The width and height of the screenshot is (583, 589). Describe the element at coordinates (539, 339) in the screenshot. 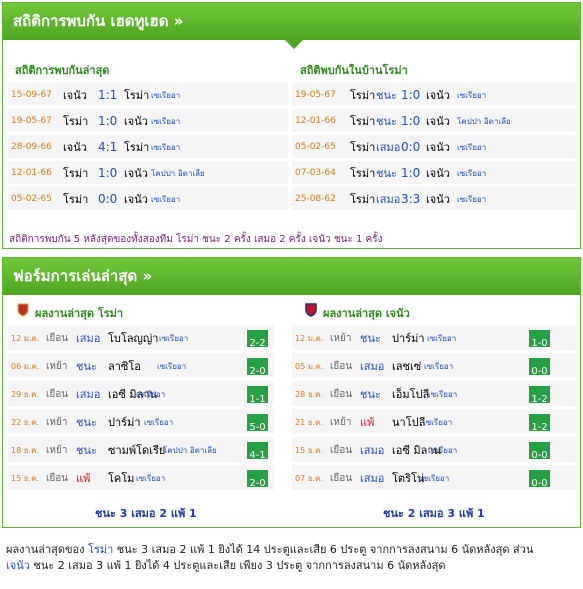

I see `score-badge: 1-0` at that location.